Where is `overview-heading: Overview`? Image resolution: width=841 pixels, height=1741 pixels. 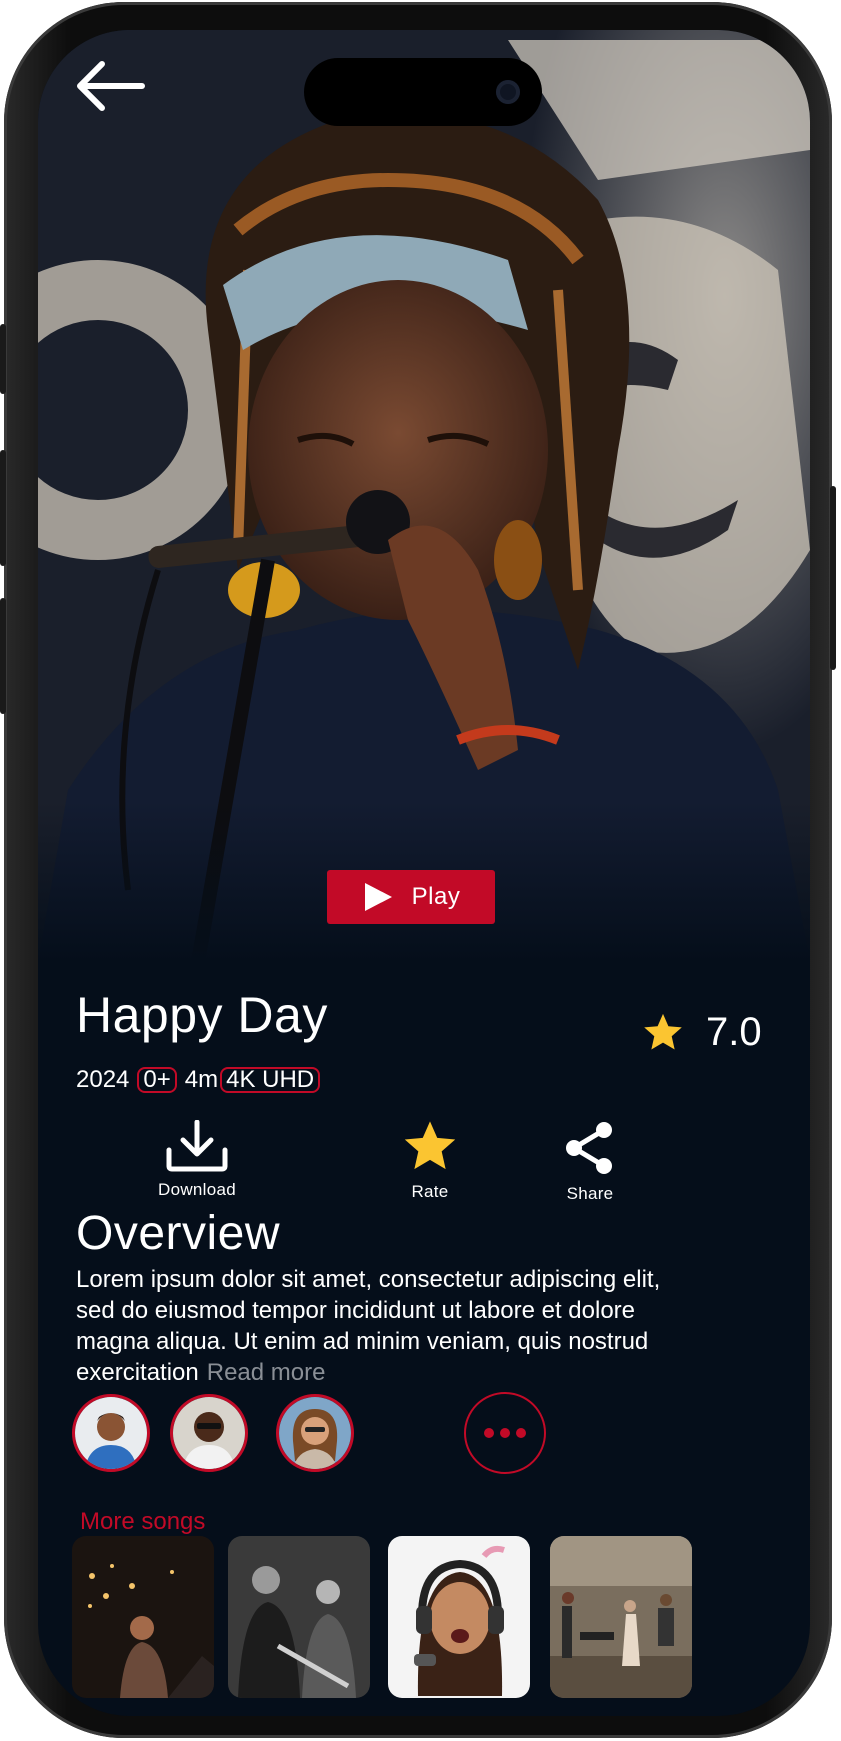
overview-heading: Overview is located at coordinates (178, 1233).